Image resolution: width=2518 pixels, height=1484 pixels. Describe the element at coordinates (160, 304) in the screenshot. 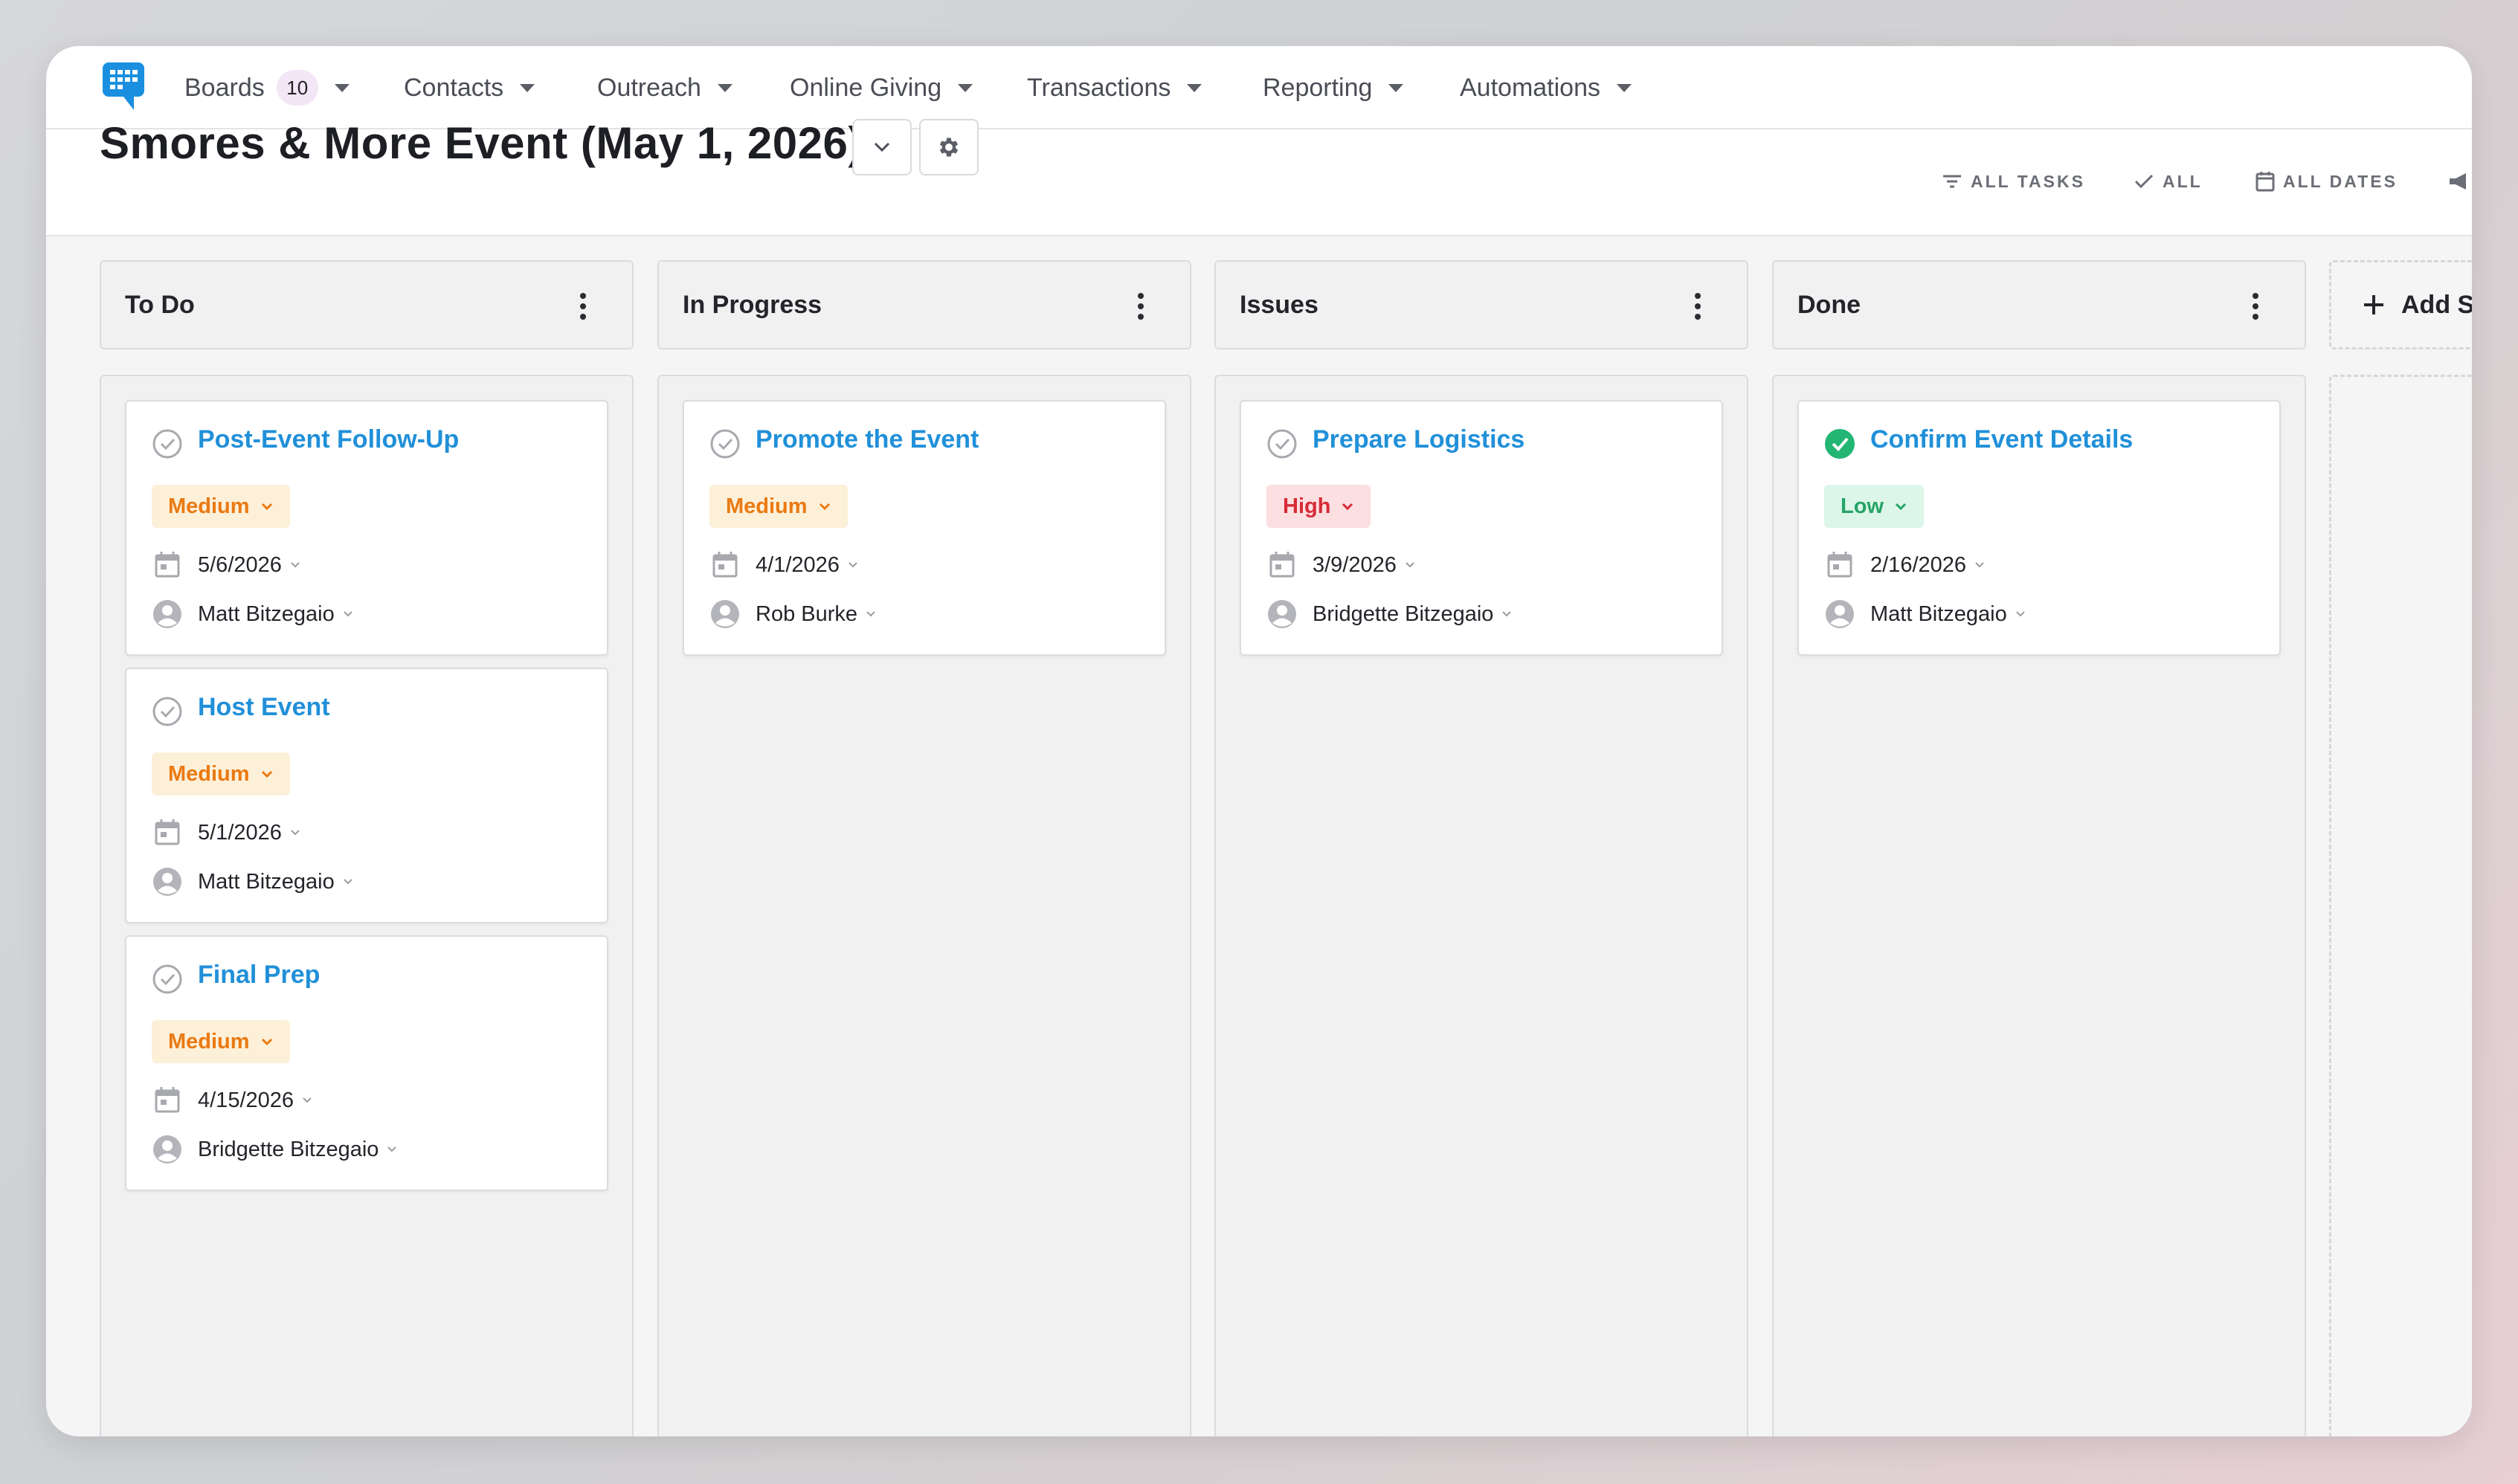

I see `column-title: To Do` at that location.